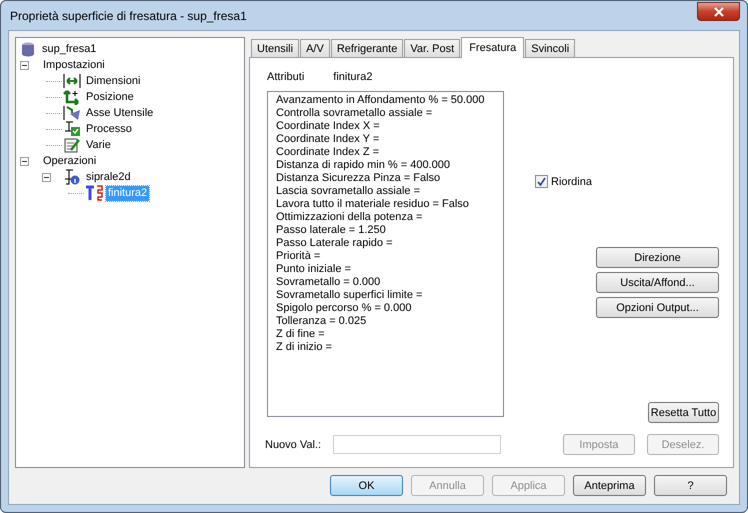 The width and height of the screenshot is (748, 513). I want to click on dialog-button: ?, so click(690, 485).